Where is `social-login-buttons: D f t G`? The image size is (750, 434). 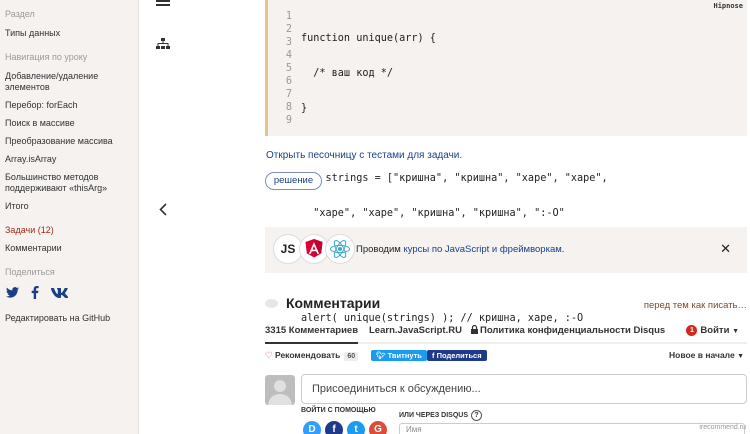
social-login-buttons: D f t G is located at coordinates (345, 427).